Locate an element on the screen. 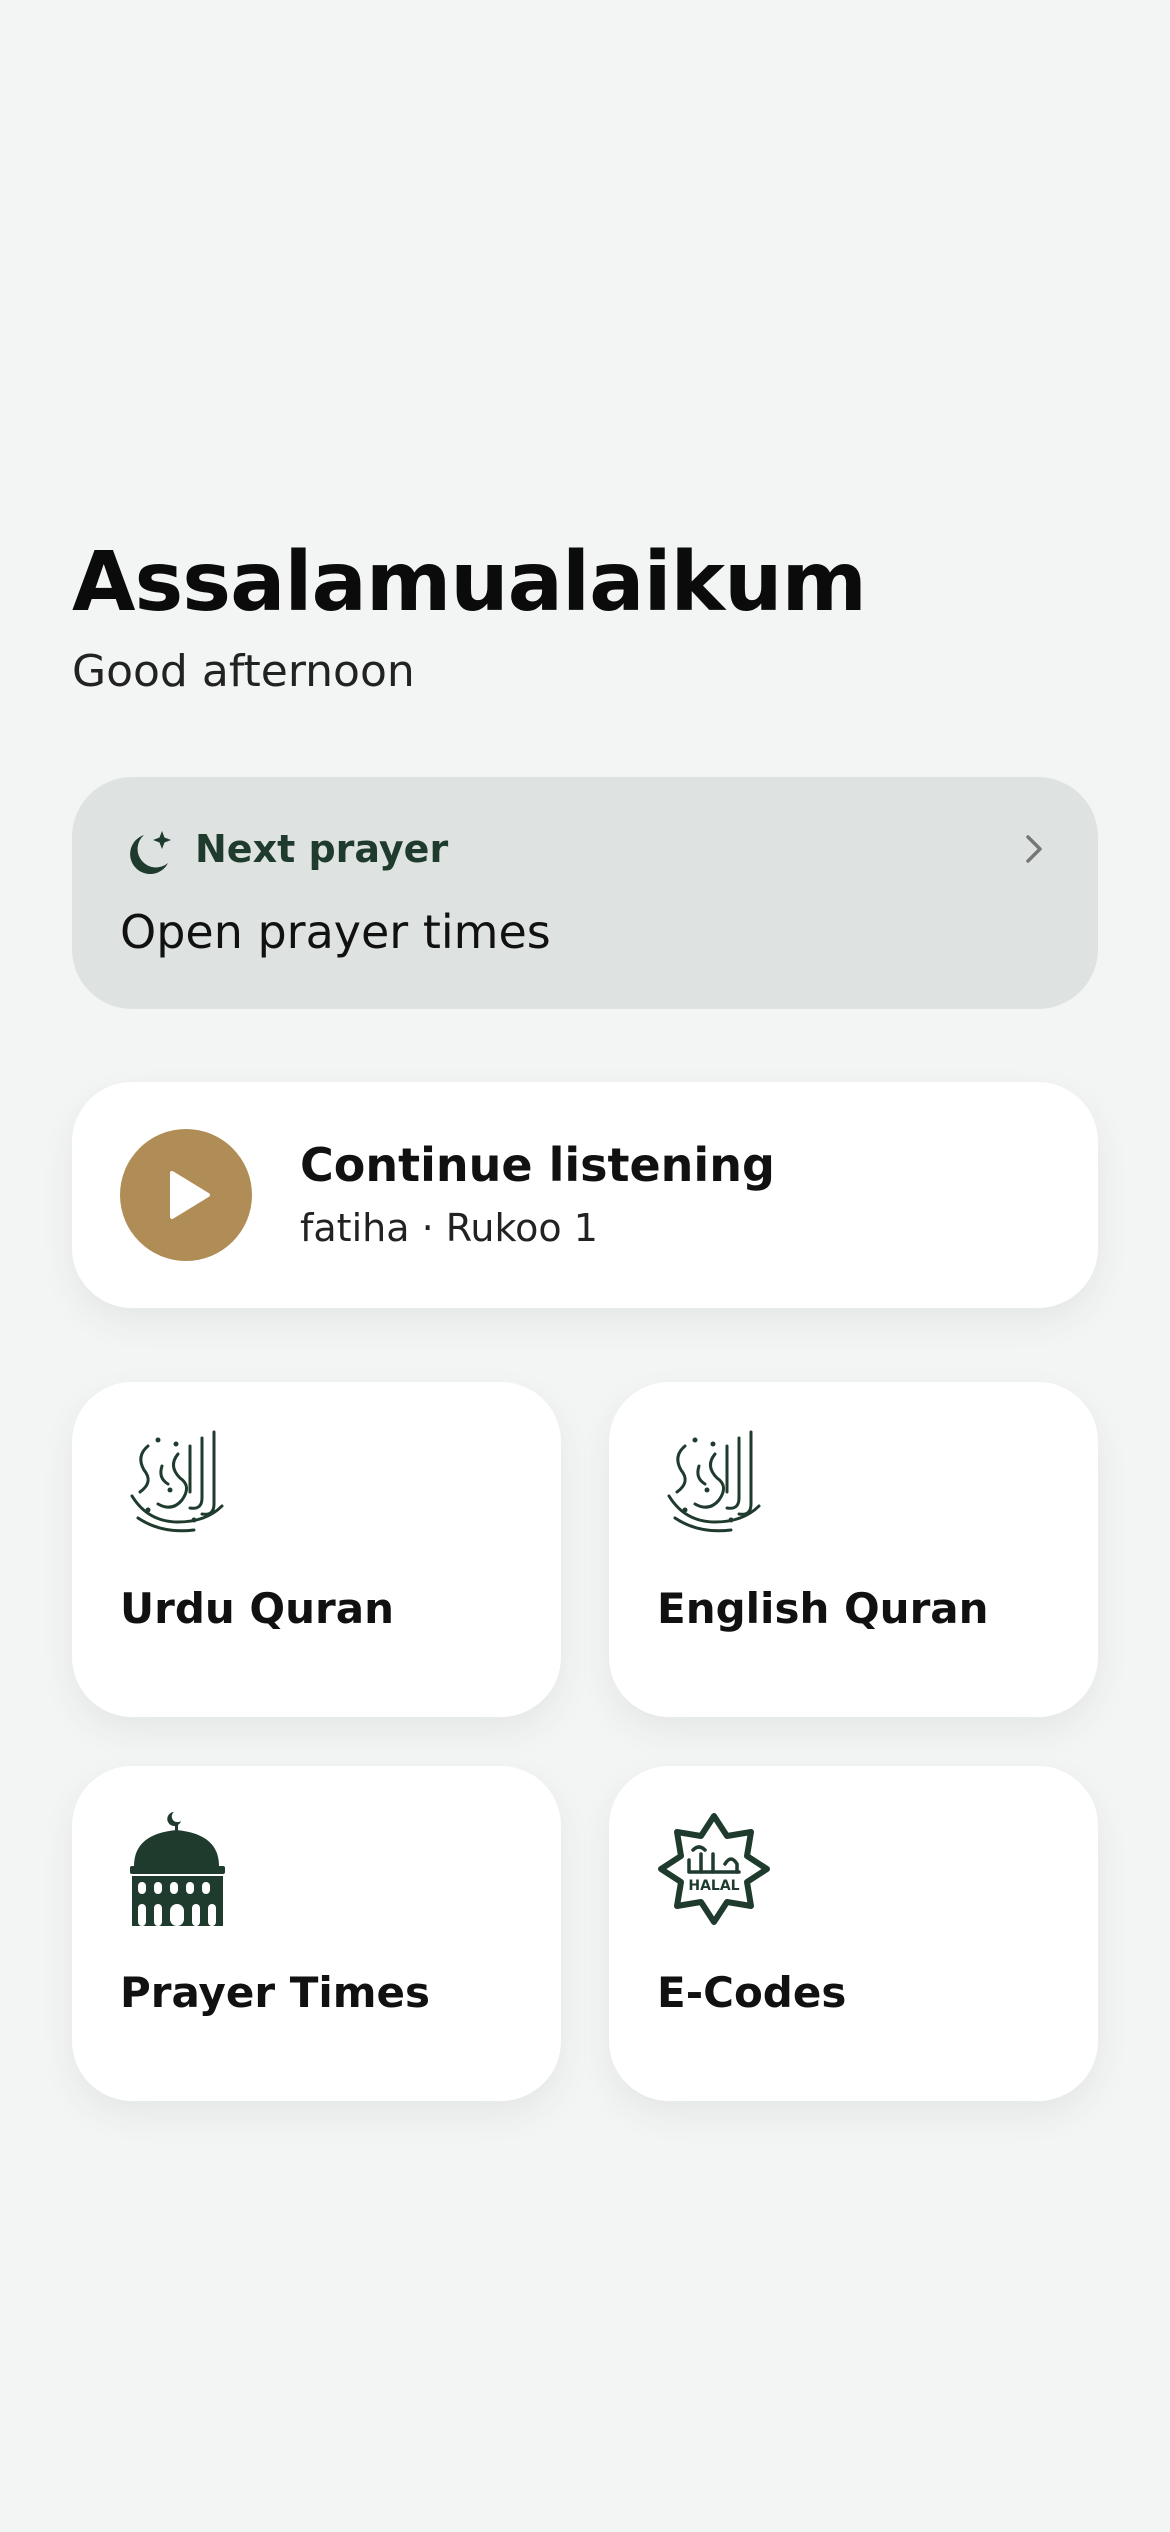 Image resolution: width=1170 pixels, height=2532 pixels. greeting-title: Assalamualaikum is located at coordinates (469, 582).